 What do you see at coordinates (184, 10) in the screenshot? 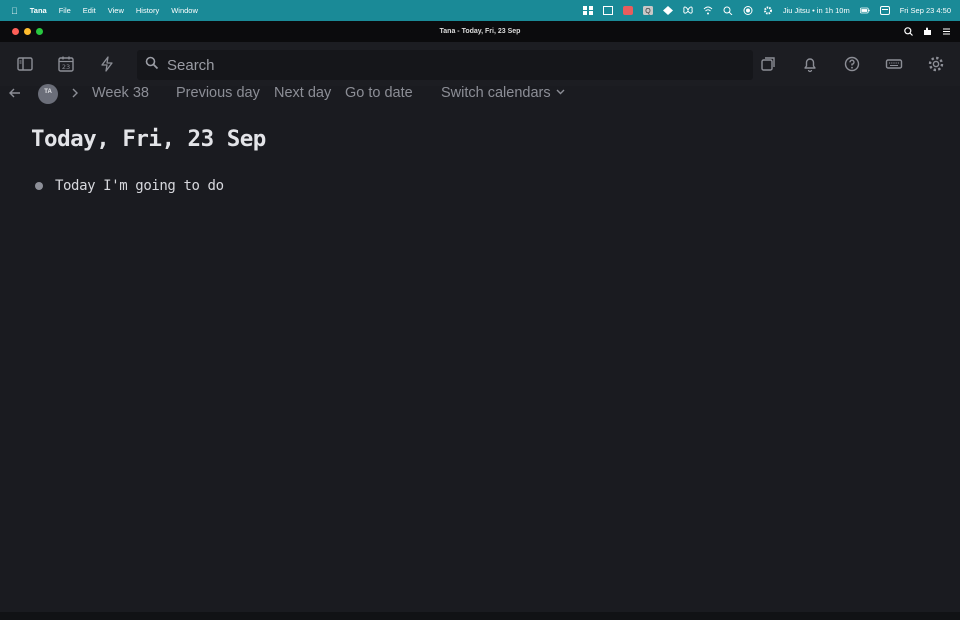
I see `menu-window: Window` at bounding box center [184, 10].